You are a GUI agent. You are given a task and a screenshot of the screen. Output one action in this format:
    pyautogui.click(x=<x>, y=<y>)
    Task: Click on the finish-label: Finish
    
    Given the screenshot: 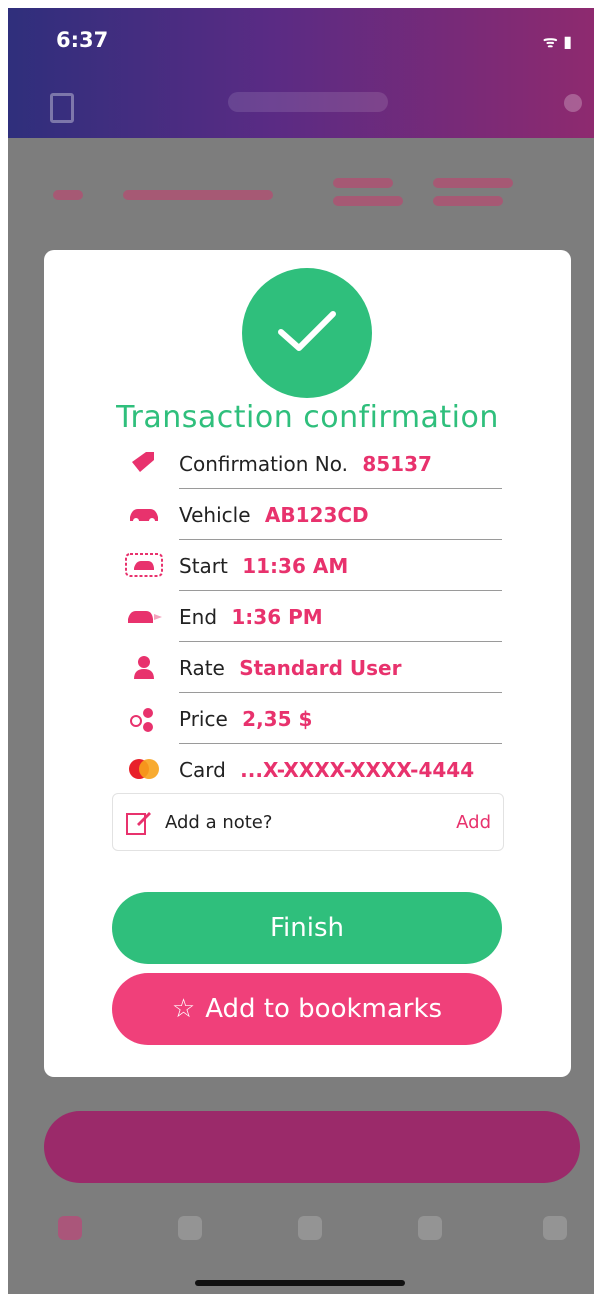 What is the action you would take?
    pyautogui.click(x=306, y=928)
    